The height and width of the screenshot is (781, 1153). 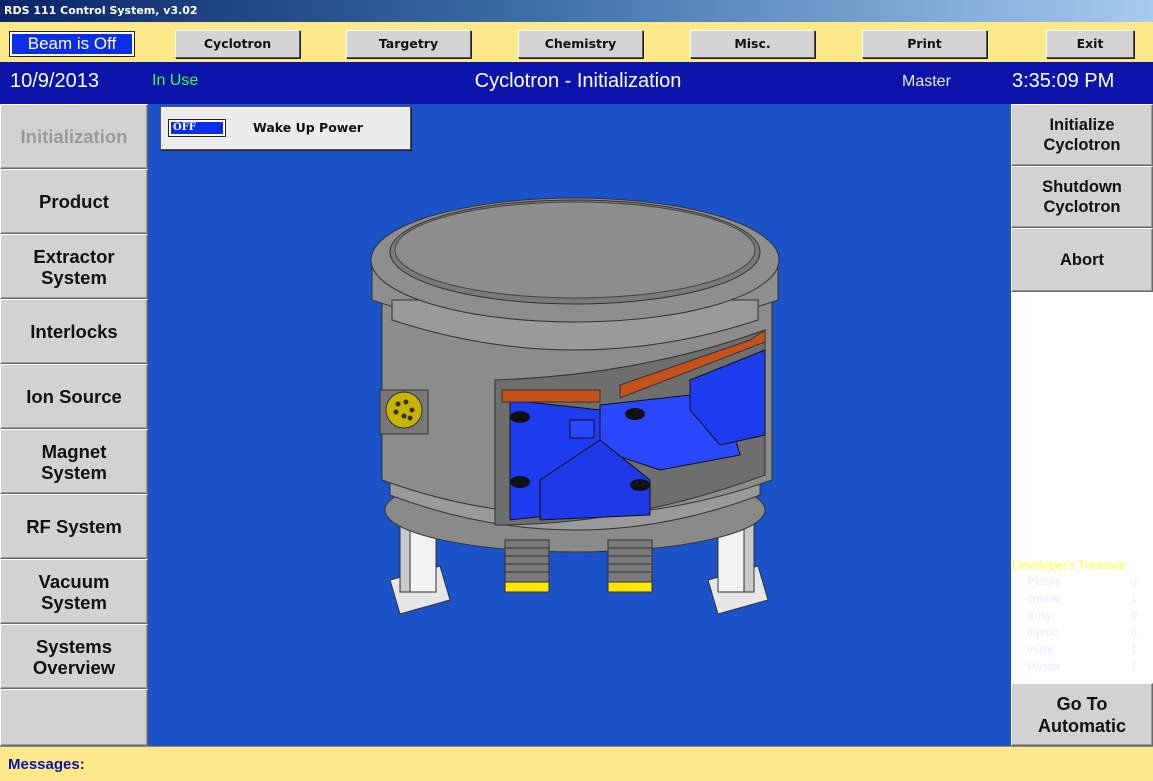 I want to click on nav-label: Interlocks, so click(x=74, y=331).